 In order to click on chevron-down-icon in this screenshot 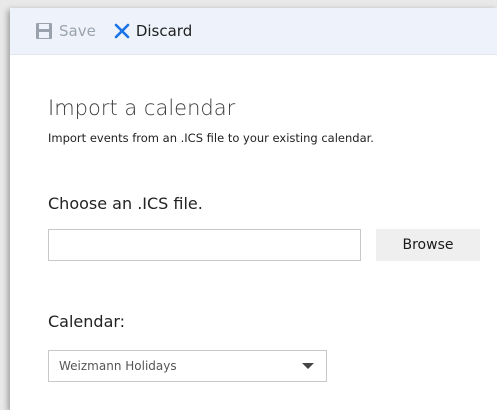, I will do `click(308, 366)`.